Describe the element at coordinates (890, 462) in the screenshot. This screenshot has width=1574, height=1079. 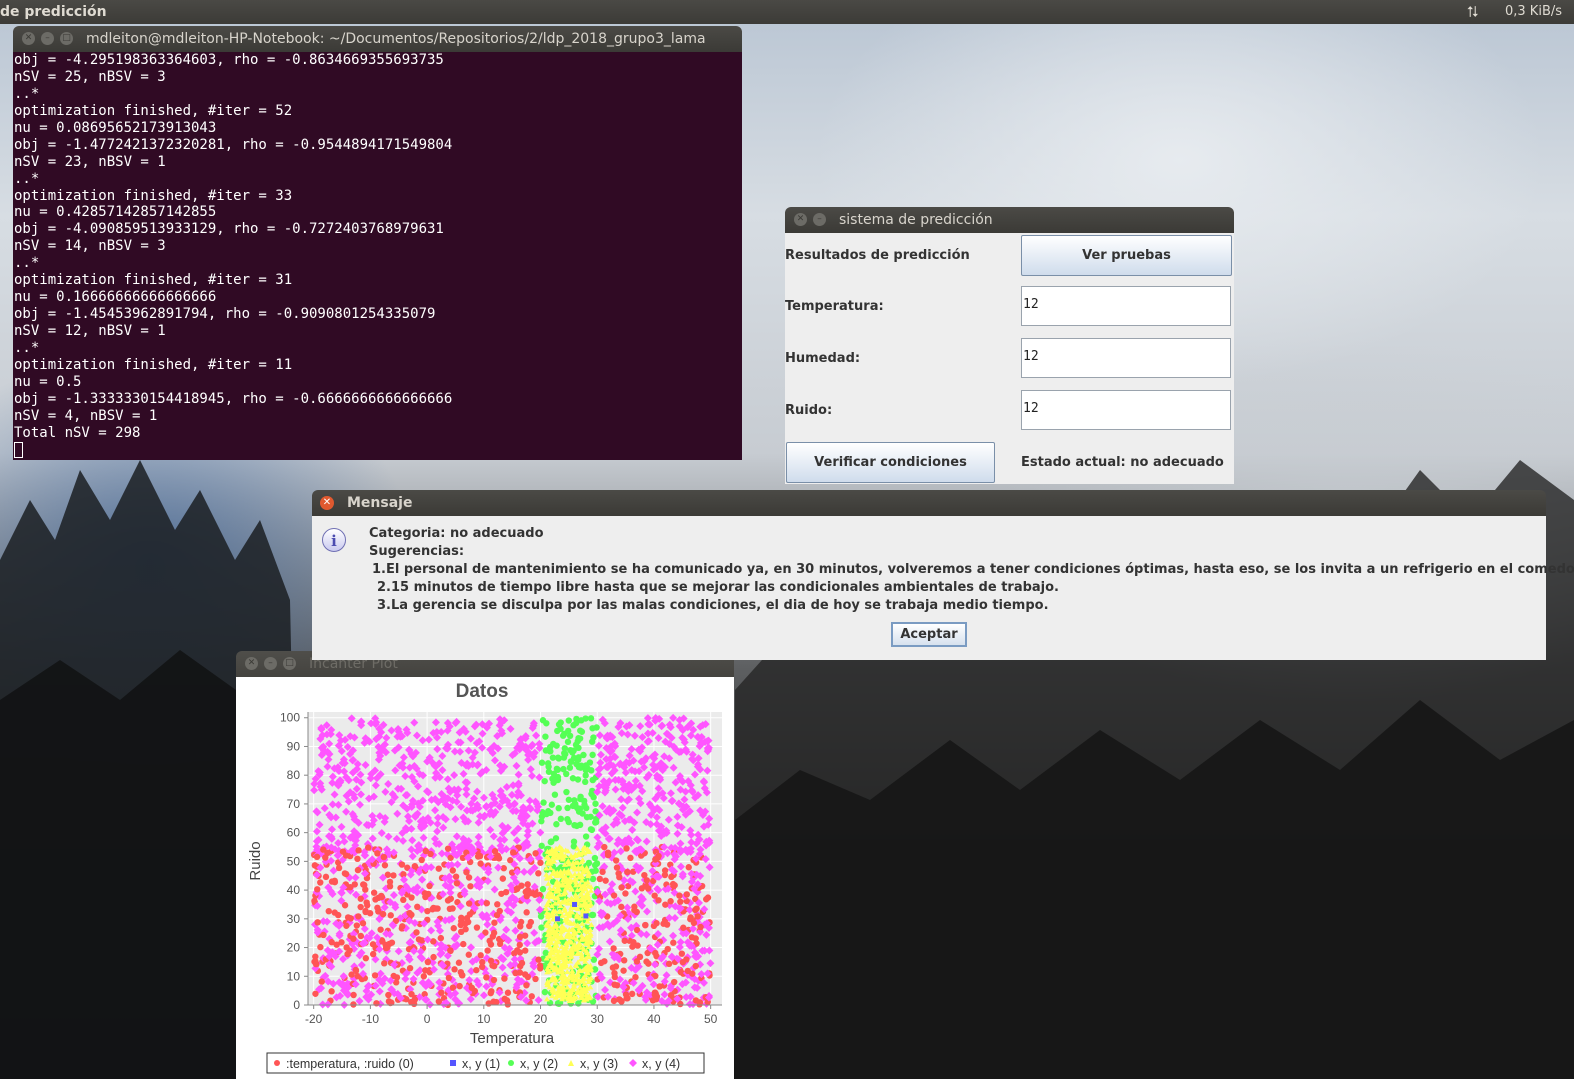
I see `verificar-condiciones-button: Verificar condiciones` at that location.